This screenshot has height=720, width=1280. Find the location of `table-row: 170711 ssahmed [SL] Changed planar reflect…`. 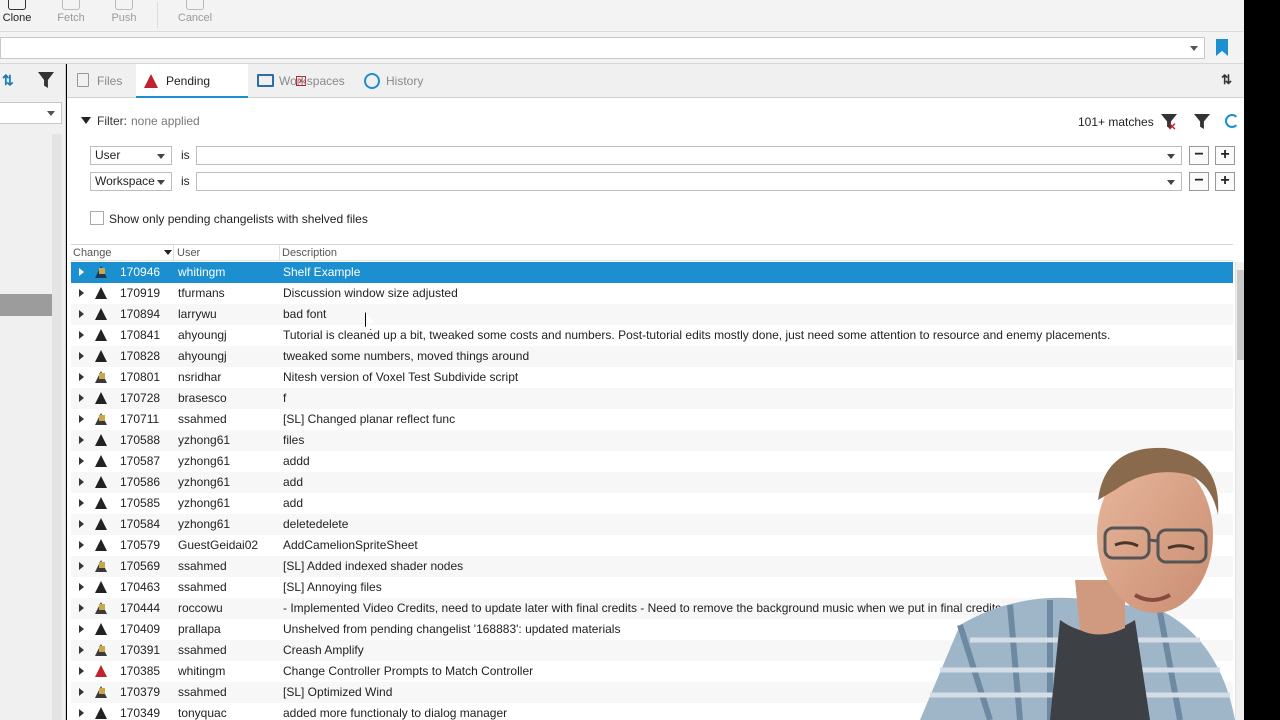

table-row: 170711 ssahmed [SL] Changed planar reflect… is located at coordinates (652, 419).